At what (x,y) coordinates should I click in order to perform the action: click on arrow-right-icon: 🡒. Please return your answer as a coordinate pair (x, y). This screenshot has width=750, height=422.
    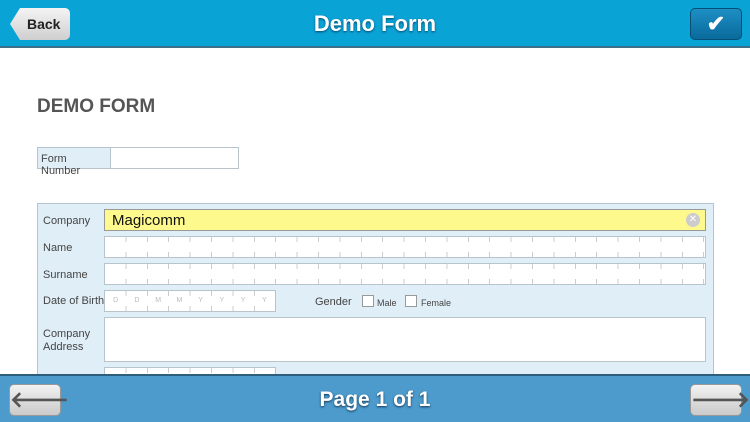
    Looking at the image, I should click on (720, 399).